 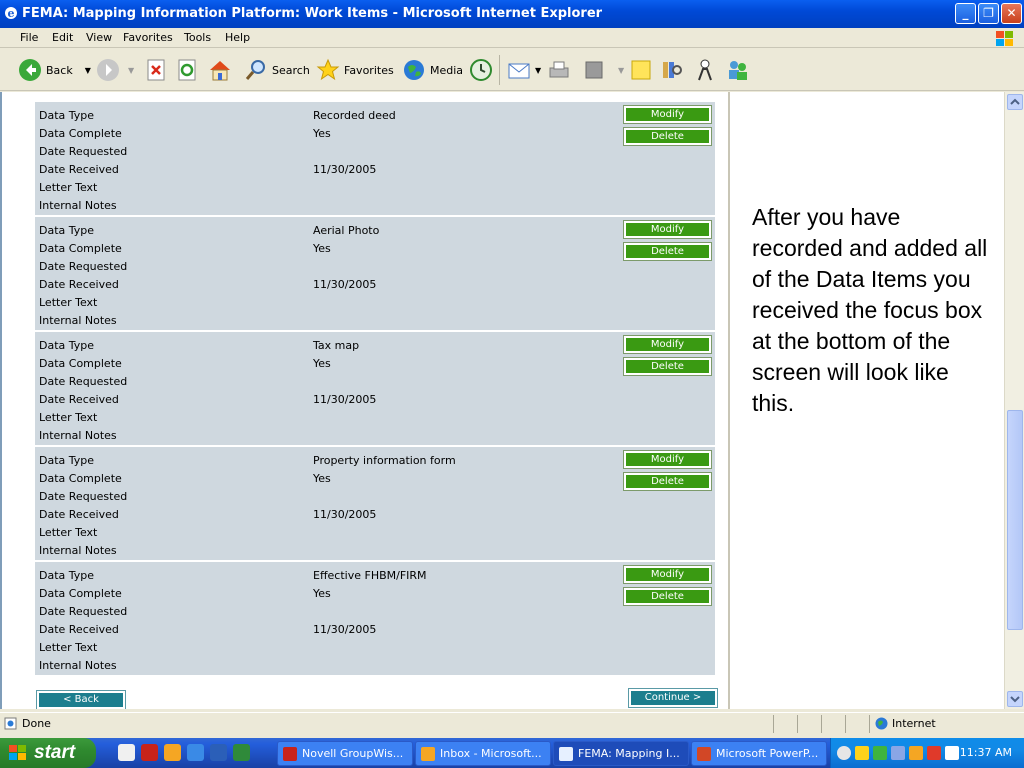 I want to click on browser-toolbar: Back ▼ ▼ Search Favorites Media ▼ ▼, so click(x=512, y=70).